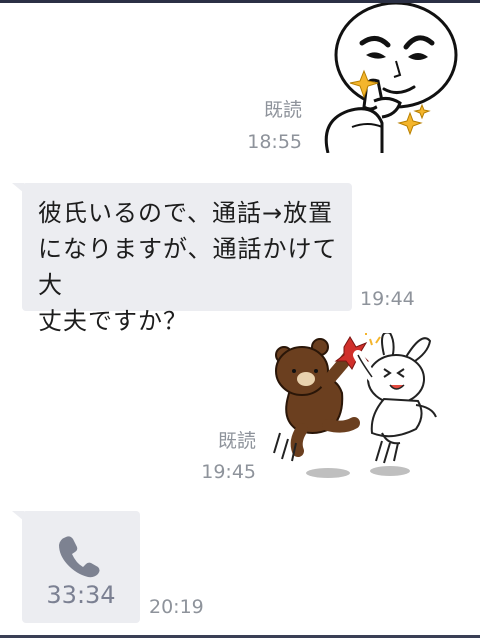  What do you see at coordinates (176, 607) in the screenshot?
I see `message-time: 20:19` at bounding box center [176, 607].